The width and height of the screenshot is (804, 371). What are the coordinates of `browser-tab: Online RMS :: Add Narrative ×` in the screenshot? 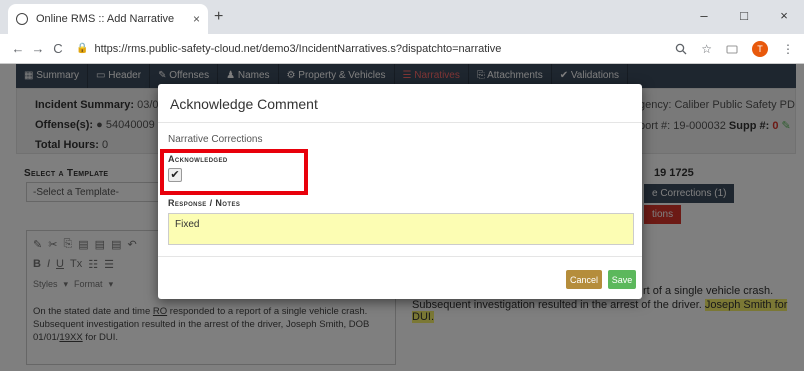 It's located at (108, 19).